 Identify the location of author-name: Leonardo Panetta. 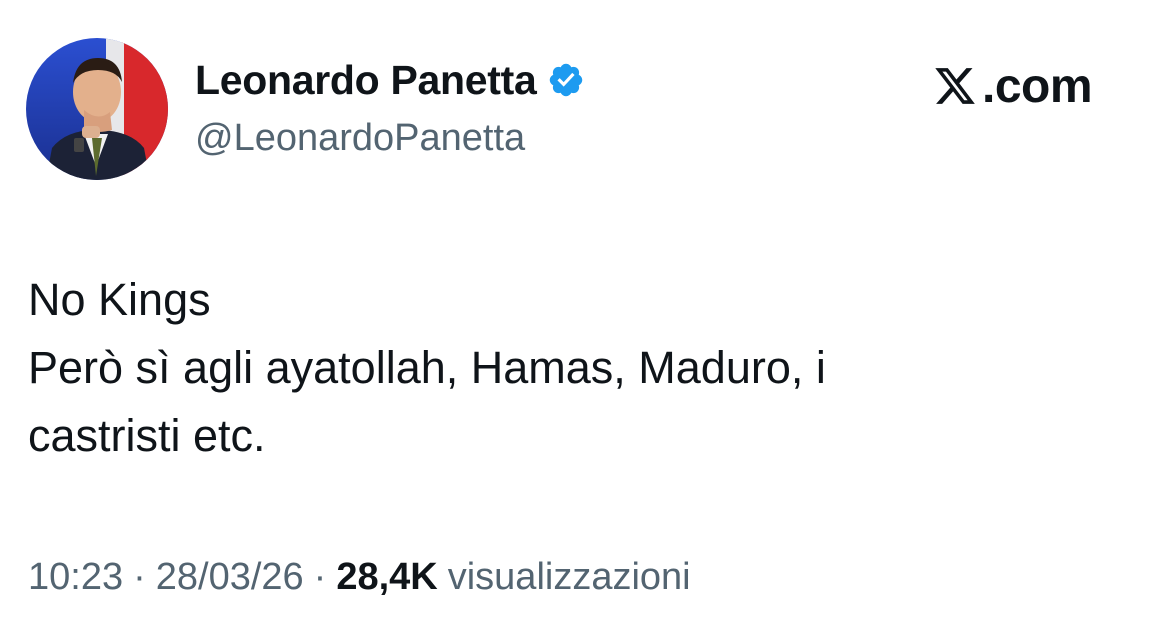
(366, 80).